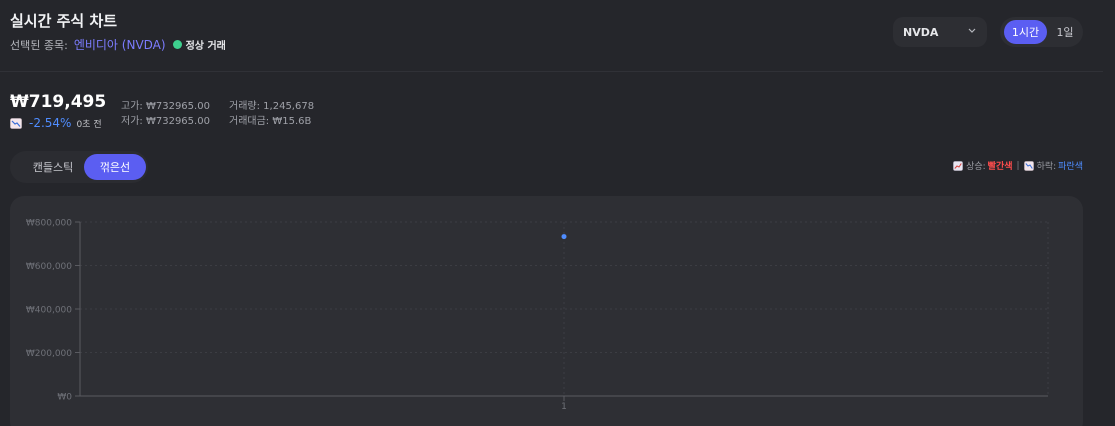 This screenshot has height=426, width=1115. Describe the element at coordinates (1046, 167) in the screenshot. I see `legend-down-label: 하락:` at that location.